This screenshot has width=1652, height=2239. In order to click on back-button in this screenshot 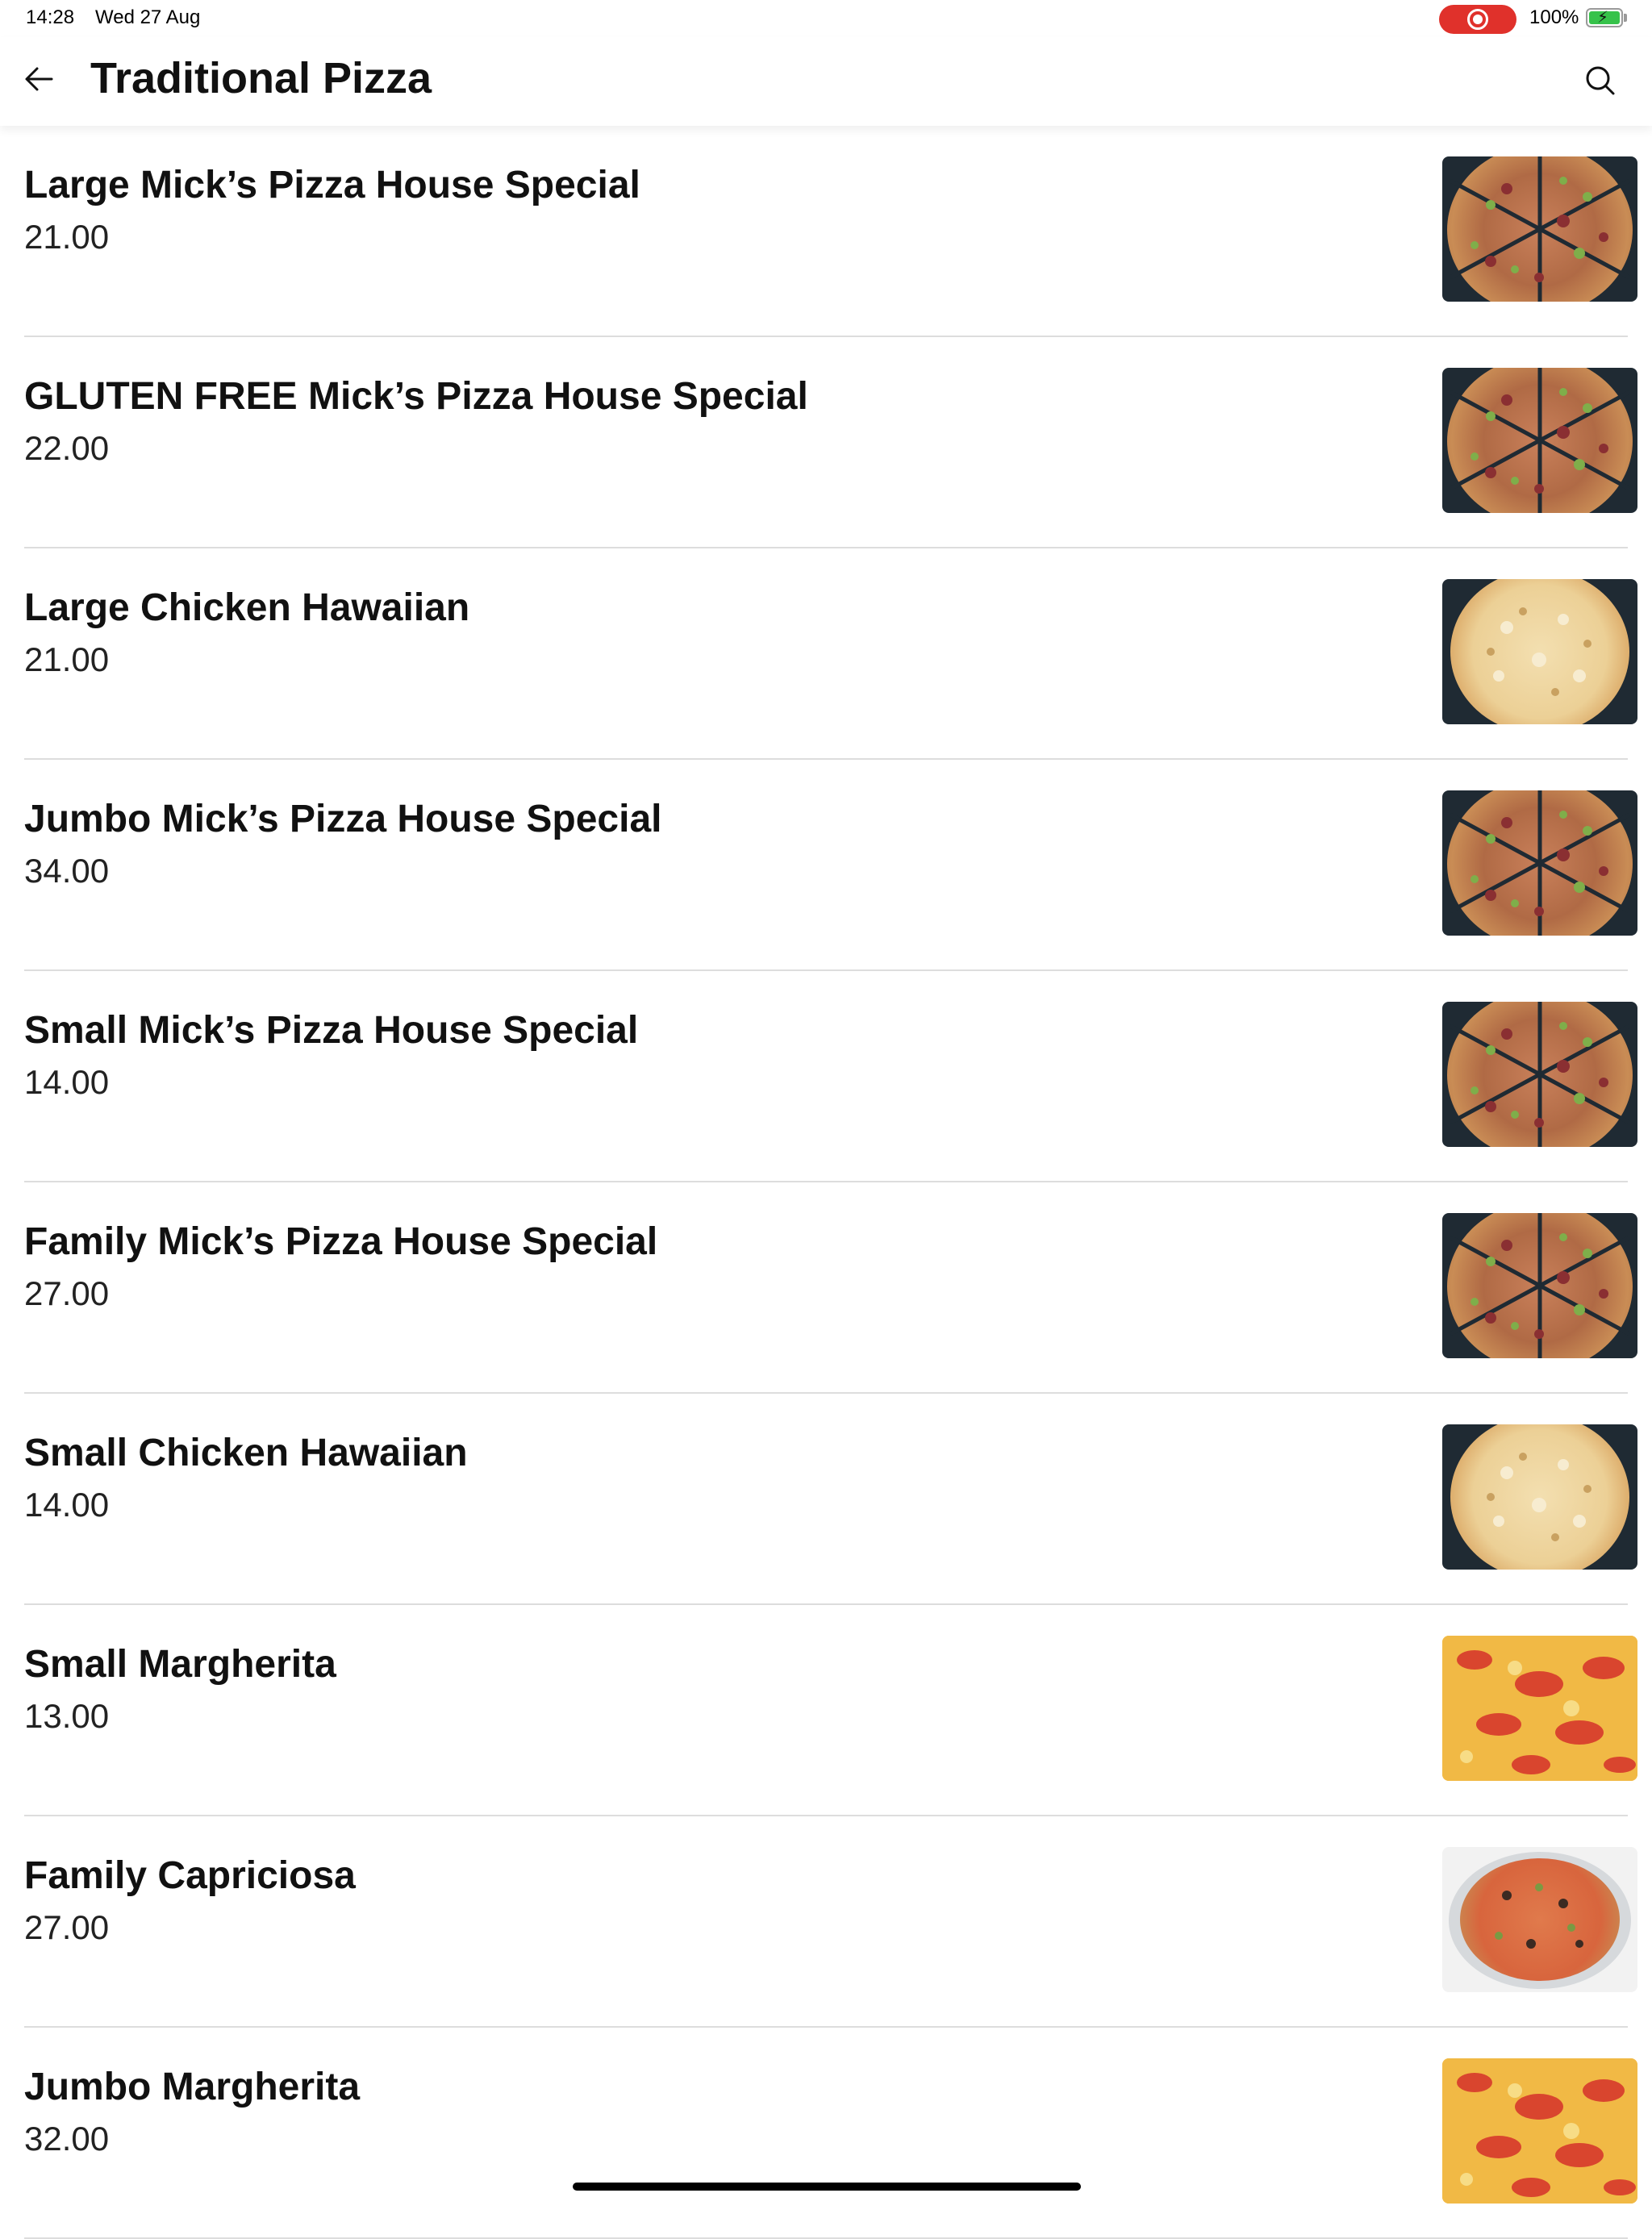, I will do `click(40, 79)`.